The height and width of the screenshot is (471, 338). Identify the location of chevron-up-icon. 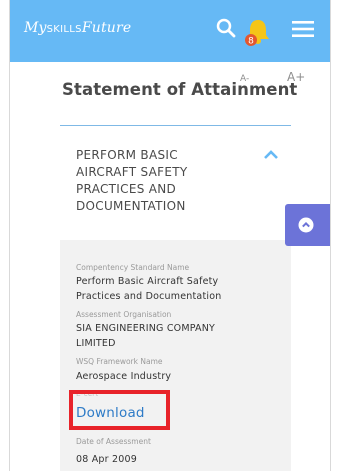
(271, 155).